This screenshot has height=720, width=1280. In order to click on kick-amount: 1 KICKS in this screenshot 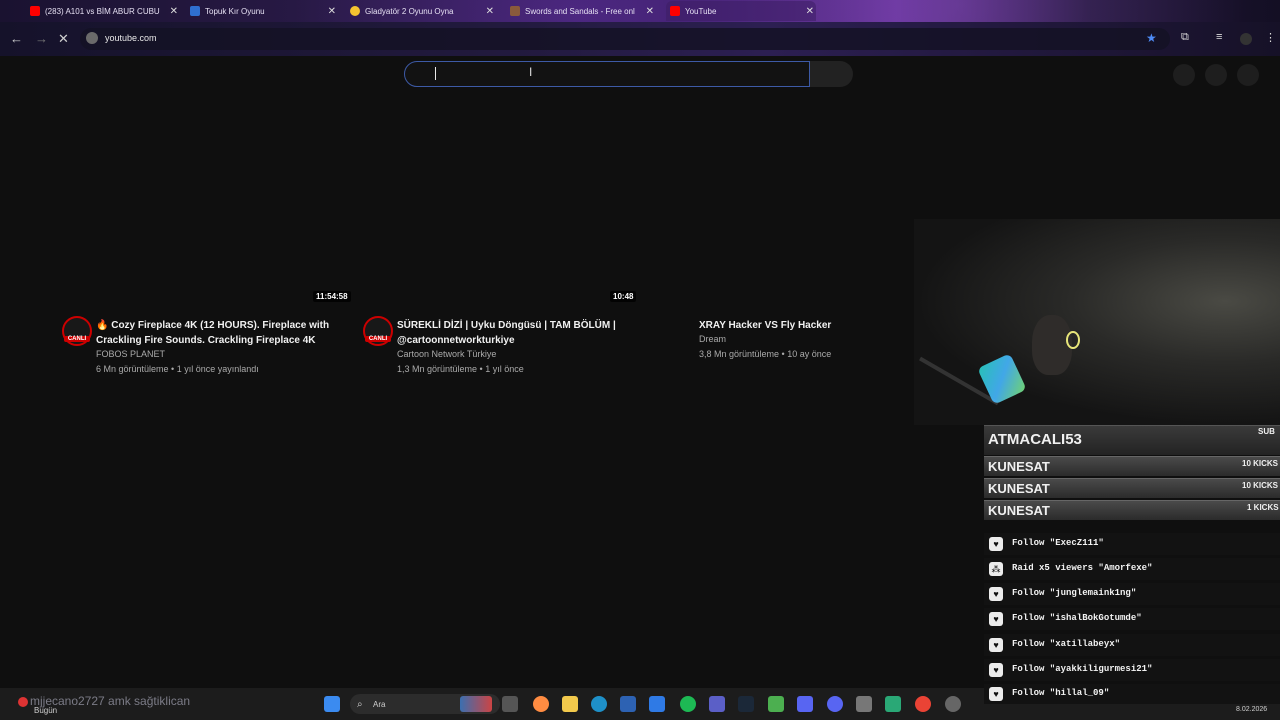, I will do `click(1263, 507)`.